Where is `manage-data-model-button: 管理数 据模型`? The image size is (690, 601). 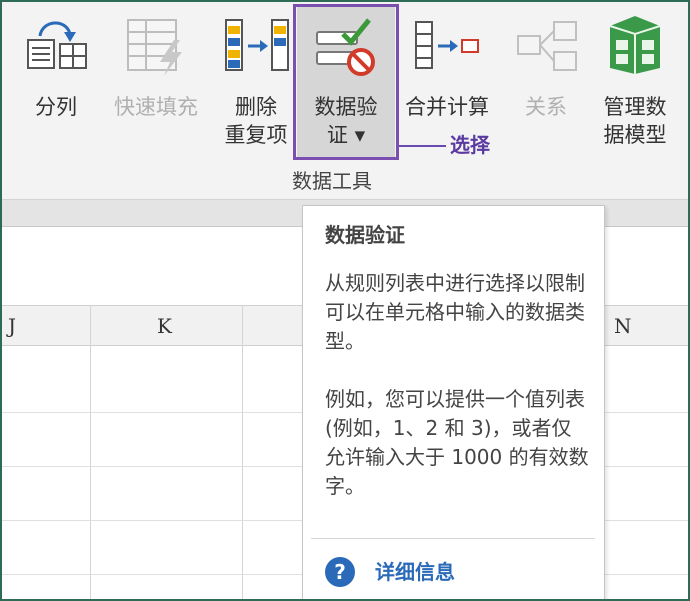
manage-data-model-button: 管理数 据模型 is located at coordinates (635, 77).